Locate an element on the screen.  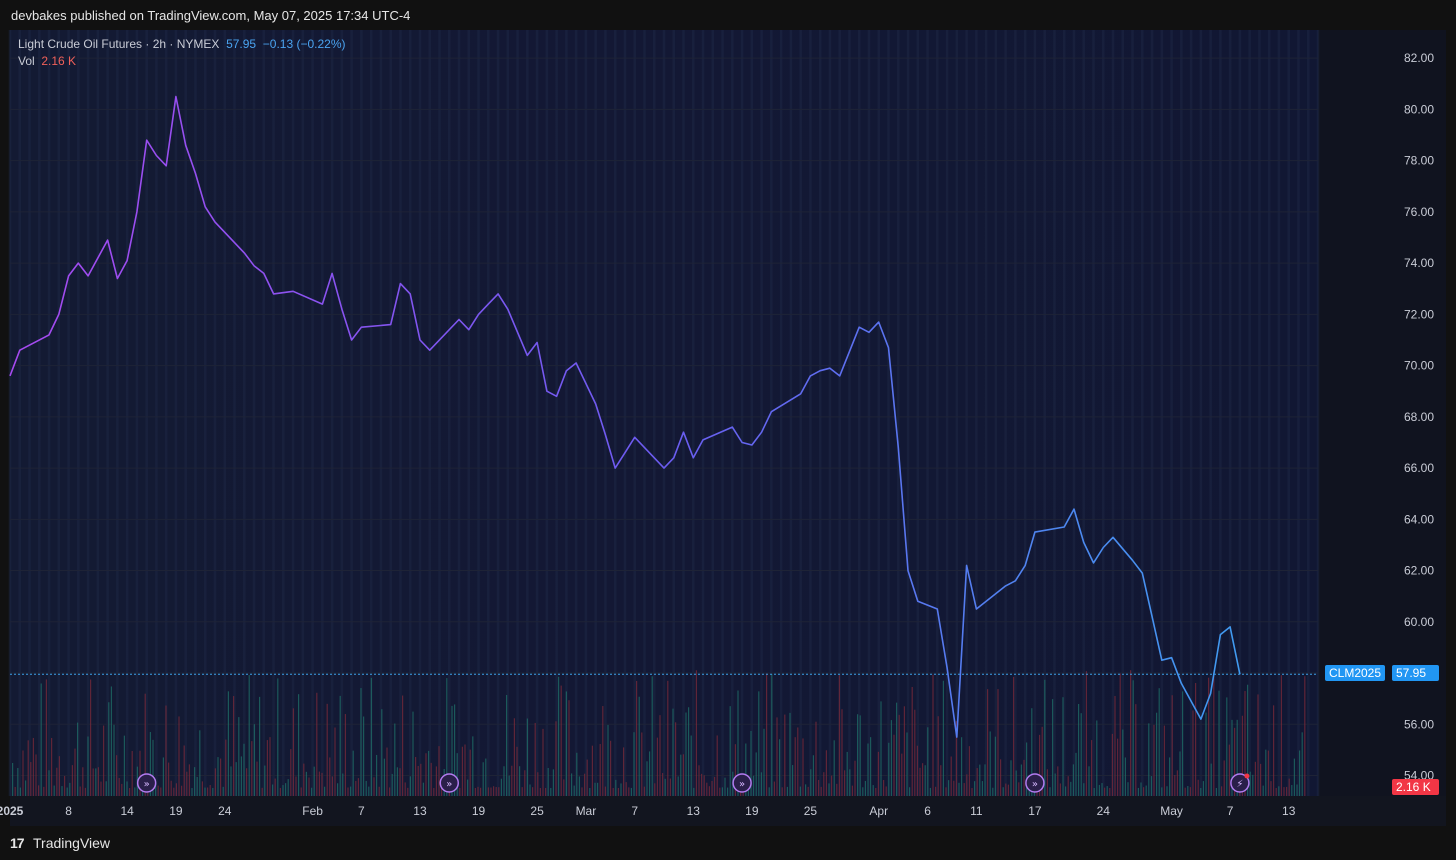
volume-tag-value: 2.16 K is located at coordinates (1413, 787).